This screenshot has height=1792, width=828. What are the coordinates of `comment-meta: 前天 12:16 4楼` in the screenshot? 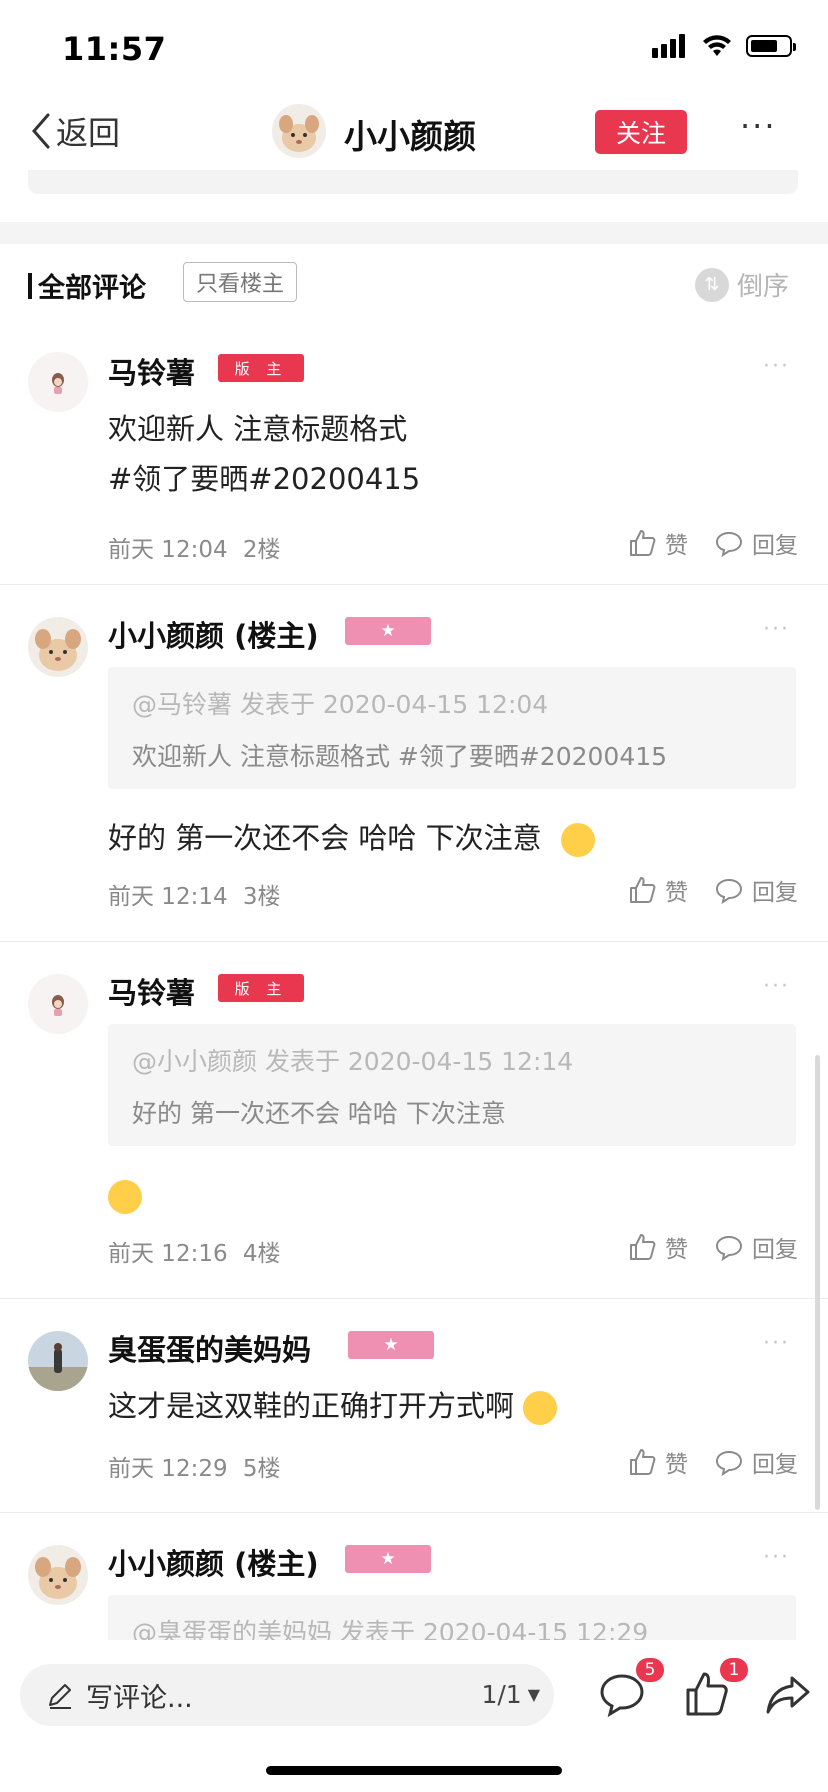 It's located at (194, 1251).